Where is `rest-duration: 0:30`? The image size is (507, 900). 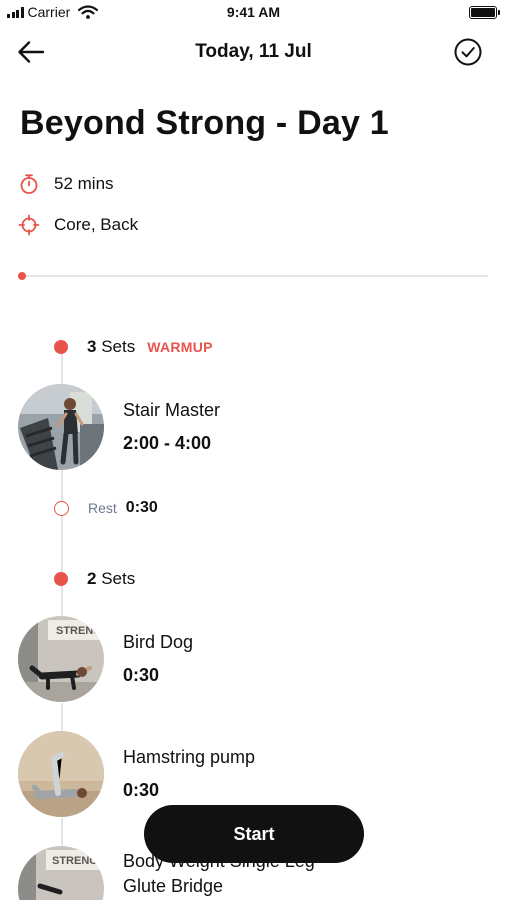 rest-duration: 0:30 is located at coordinates (141, 507).